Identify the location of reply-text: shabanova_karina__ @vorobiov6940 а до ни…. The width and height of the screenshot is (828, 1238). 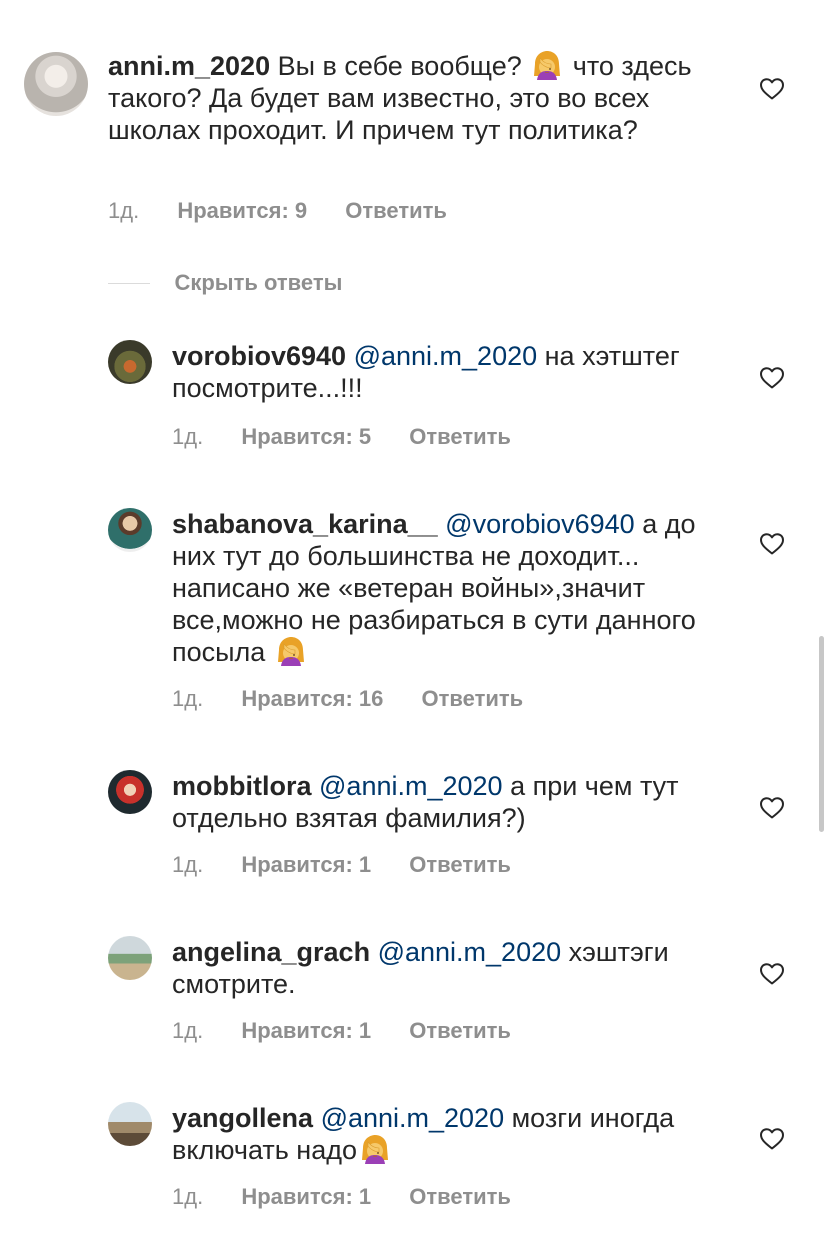
(455, 588).